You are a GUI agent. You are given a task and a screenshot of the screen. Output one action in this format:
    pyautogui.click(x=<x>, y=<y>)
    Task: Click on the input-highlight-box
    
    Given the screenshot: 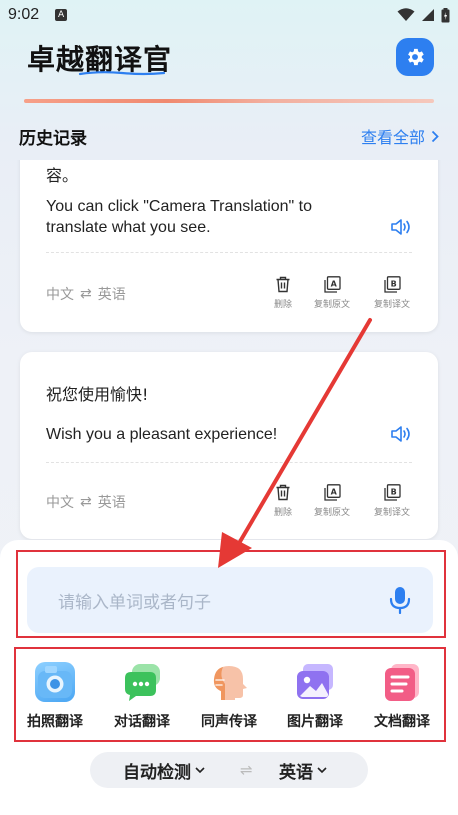 What is the action you would take?
    pyautogui.click(x=231, y=594)
    